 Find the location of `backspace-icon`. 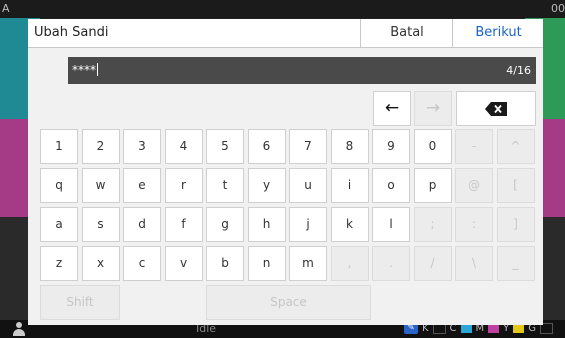

backspace-icon is located at coordinates (496, 108).